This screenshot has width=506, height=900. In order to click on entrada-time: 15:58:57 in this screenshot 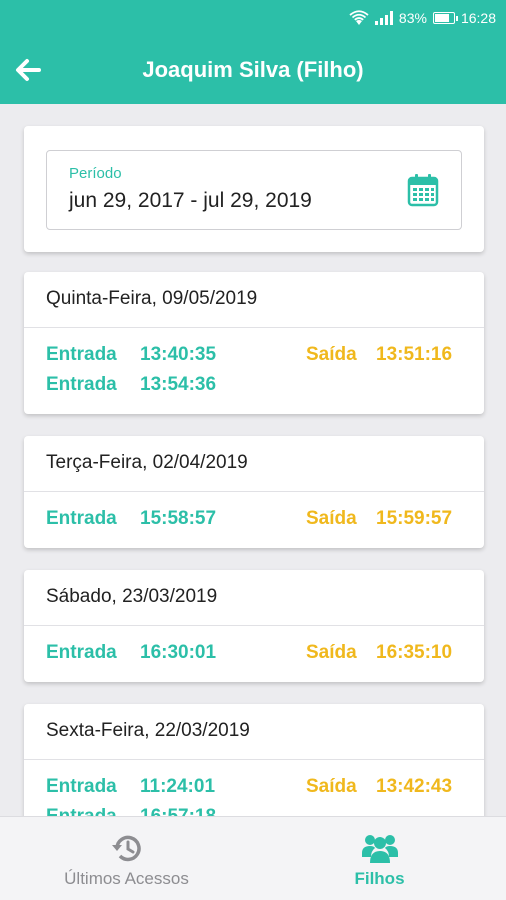, I will do `click(178, 518)`.